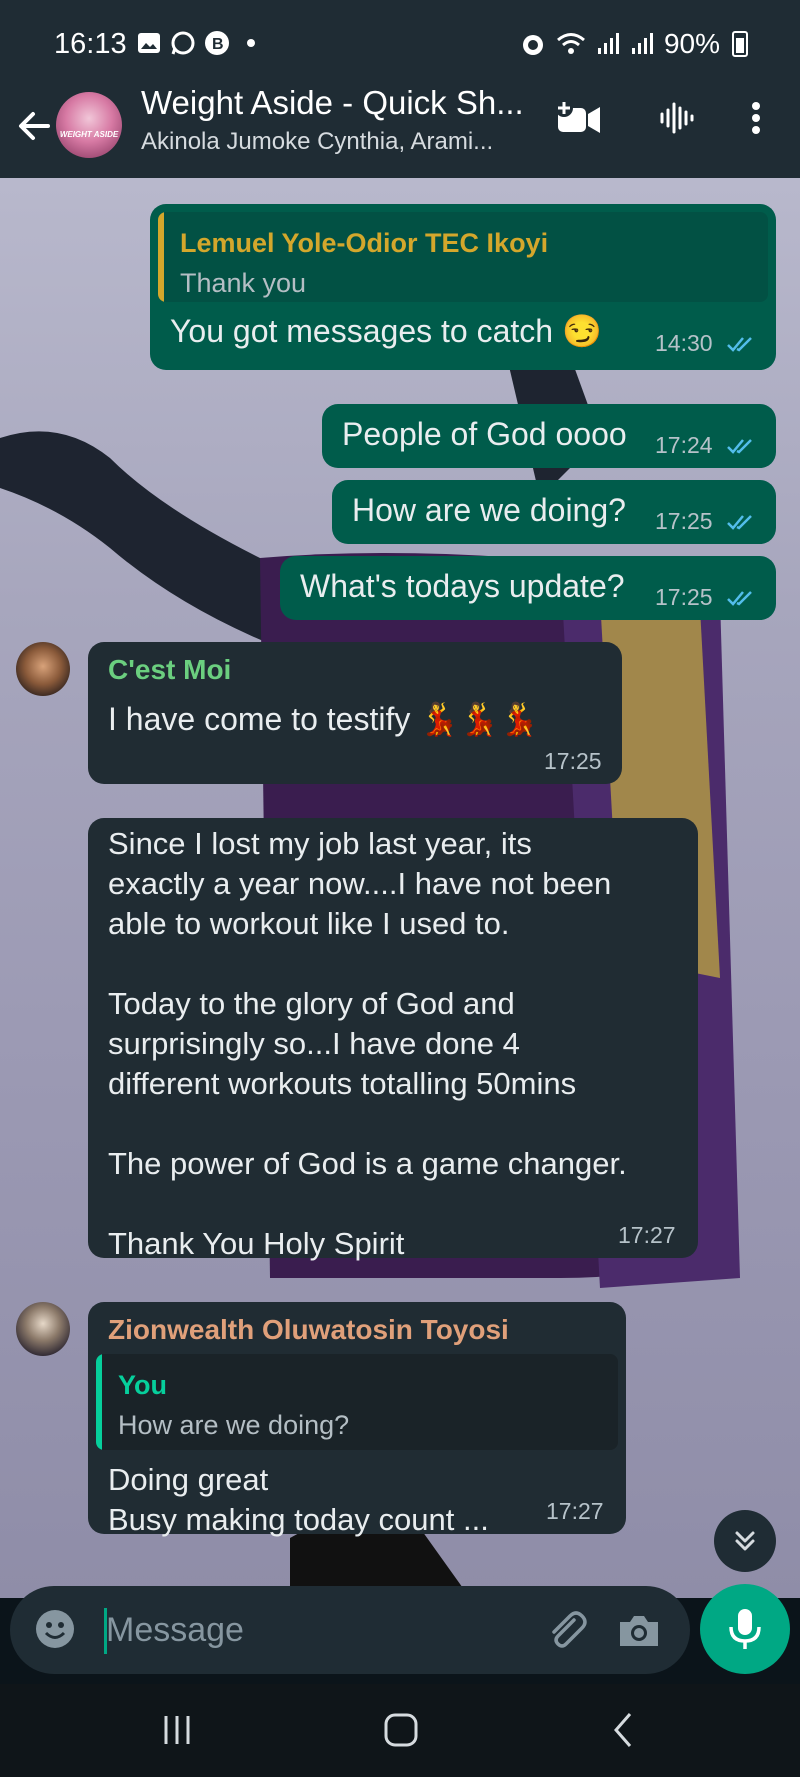  I want to click on message-input, so click(316, 1630).